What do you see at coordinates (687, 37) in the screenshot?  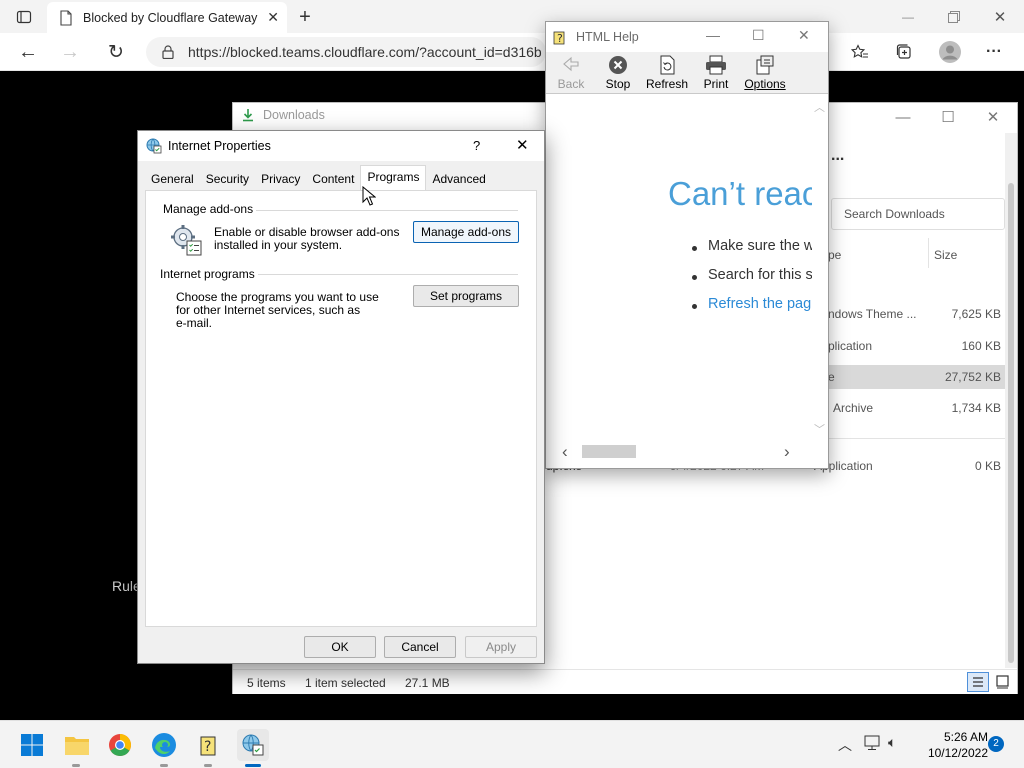 I see `html-help-titlebar: ? HTML Help — ☐ ✕` at bounding box center [687, 37].